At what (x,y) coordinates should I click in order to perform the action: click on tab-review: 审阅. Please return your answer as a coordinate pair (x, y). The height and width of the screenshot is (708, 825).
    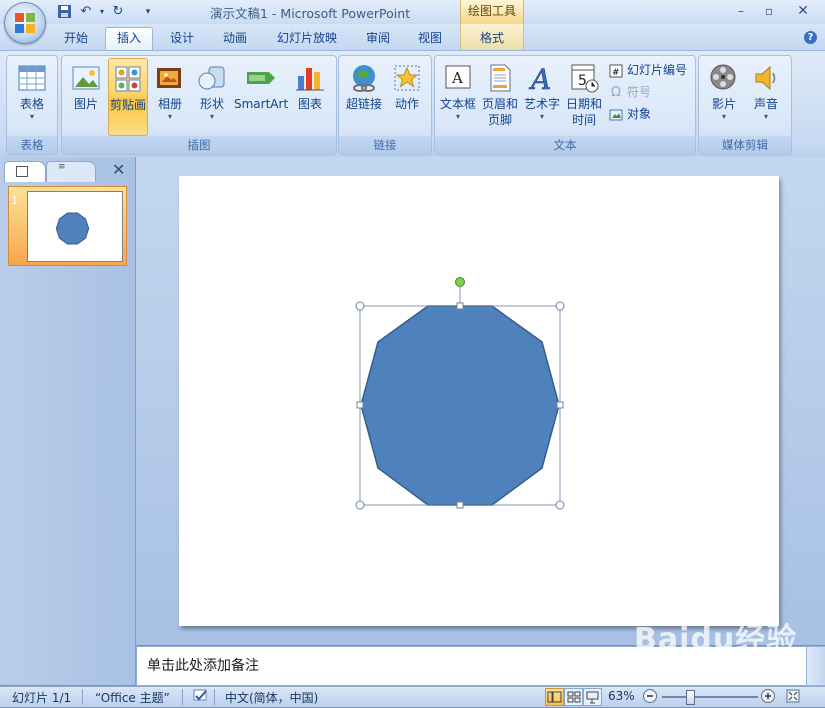
    Looking at the image, I should click on (378, 38).